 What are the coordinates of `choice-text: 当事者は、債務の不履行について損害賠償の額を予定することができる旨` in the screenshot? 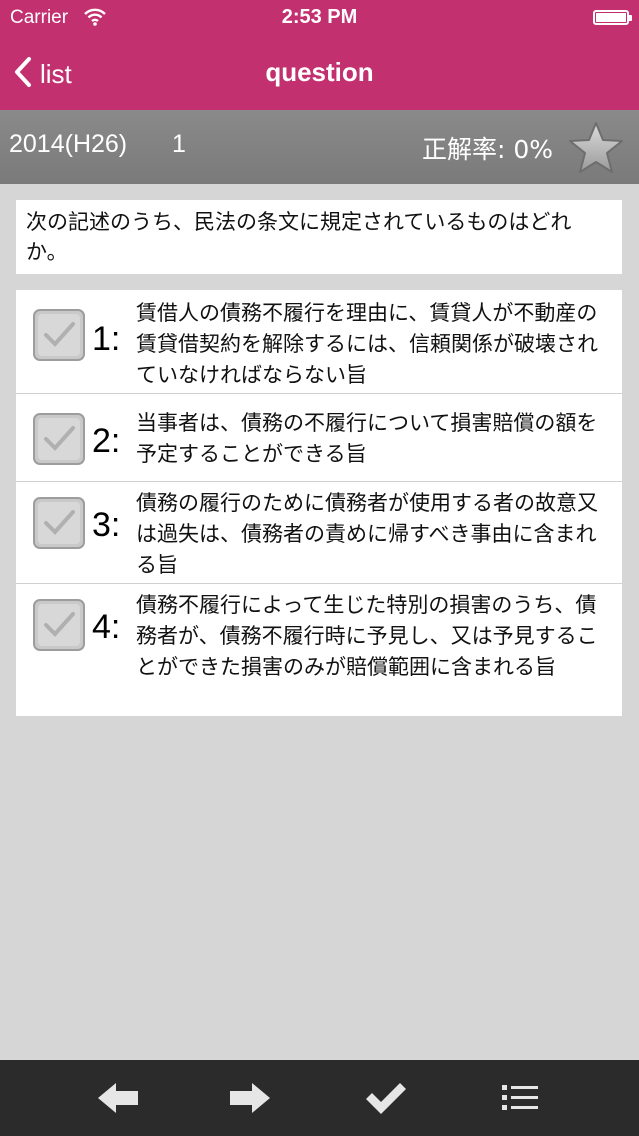 It's located at (367, 438).